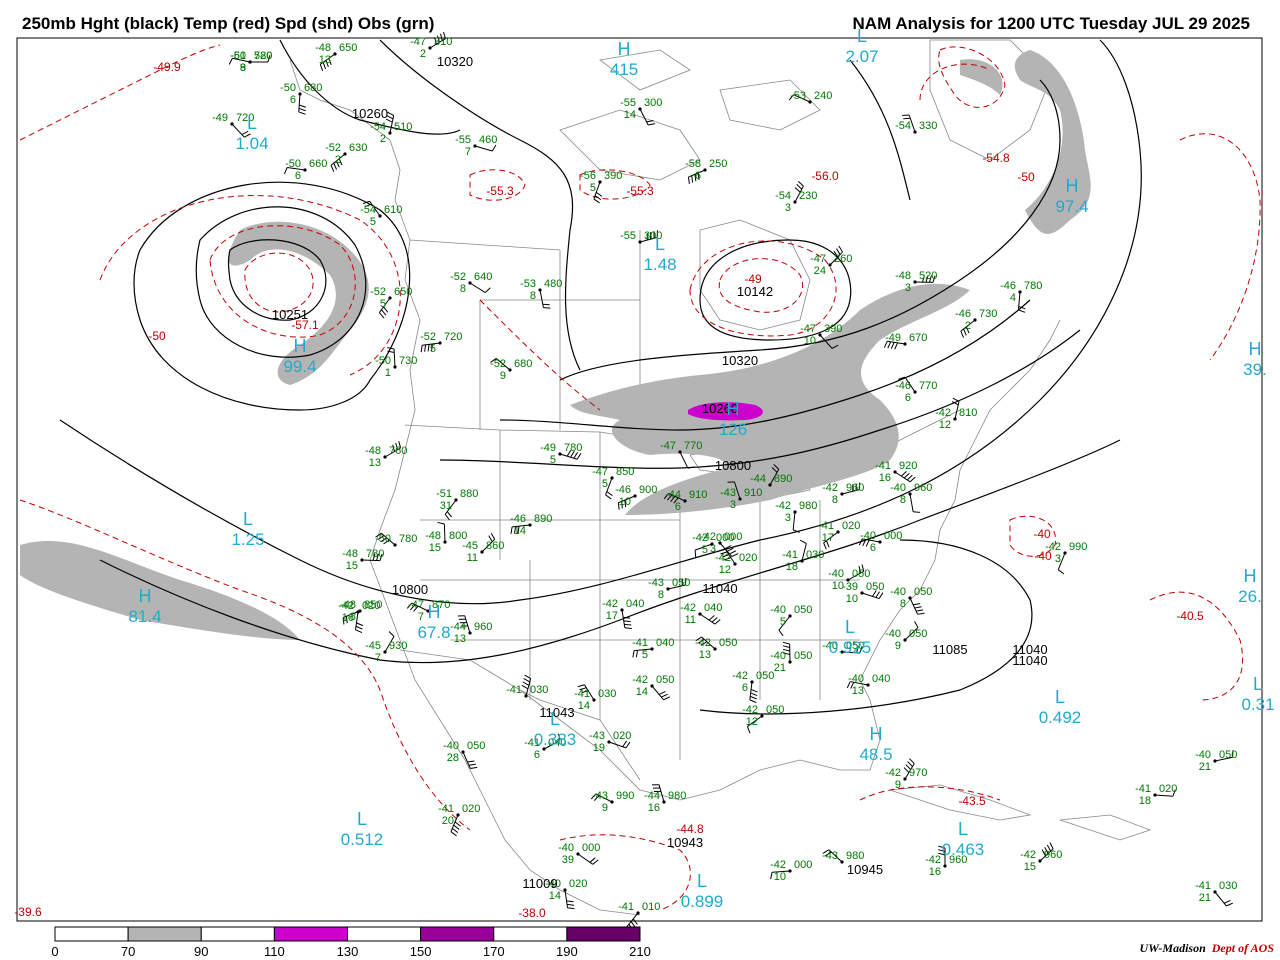  What do you see at coordinates (420, 951) in the screenshot?
I see `scale-tick-150: 150` at bounding box center [420, 951].